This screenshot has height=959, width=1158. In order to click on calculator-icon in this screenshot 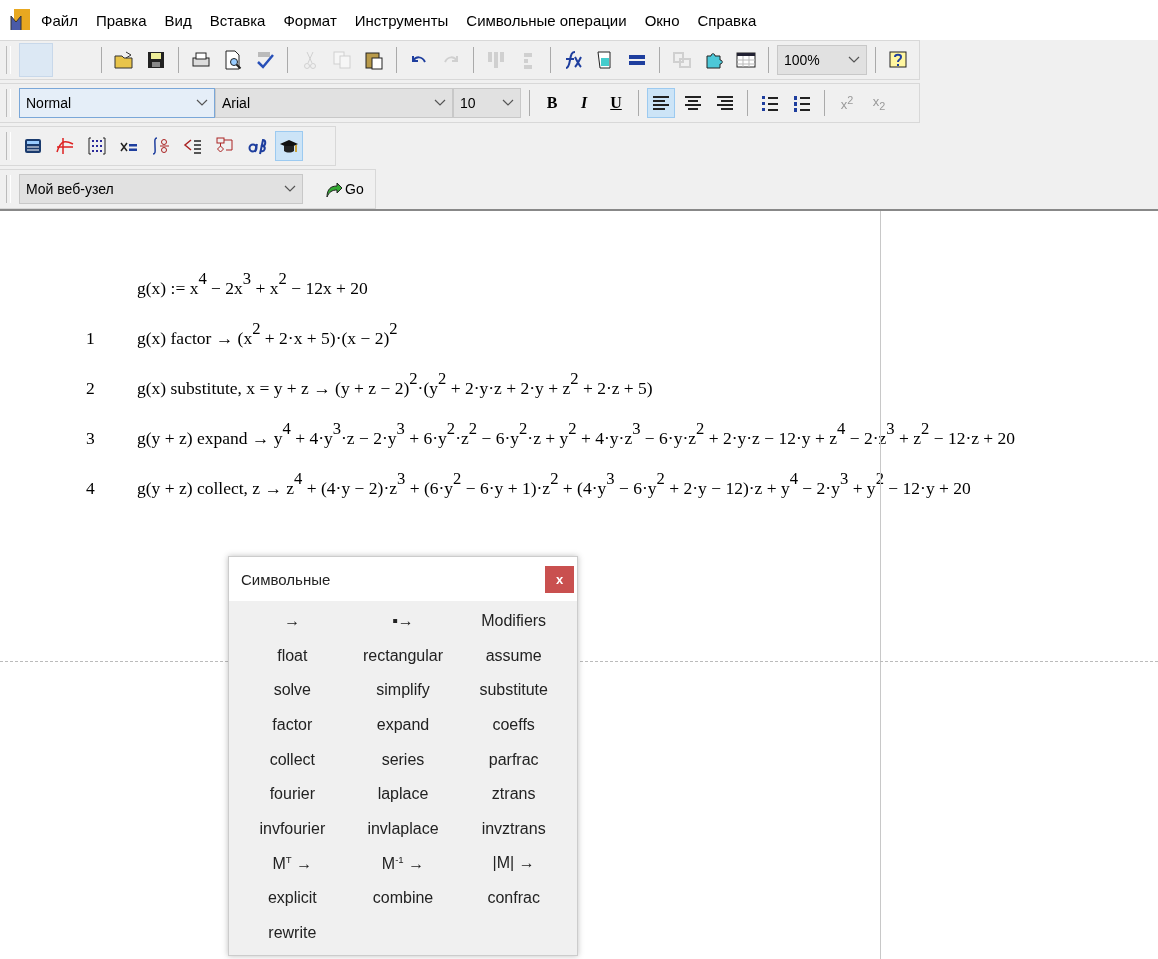, I will do `click(33, 146)`.